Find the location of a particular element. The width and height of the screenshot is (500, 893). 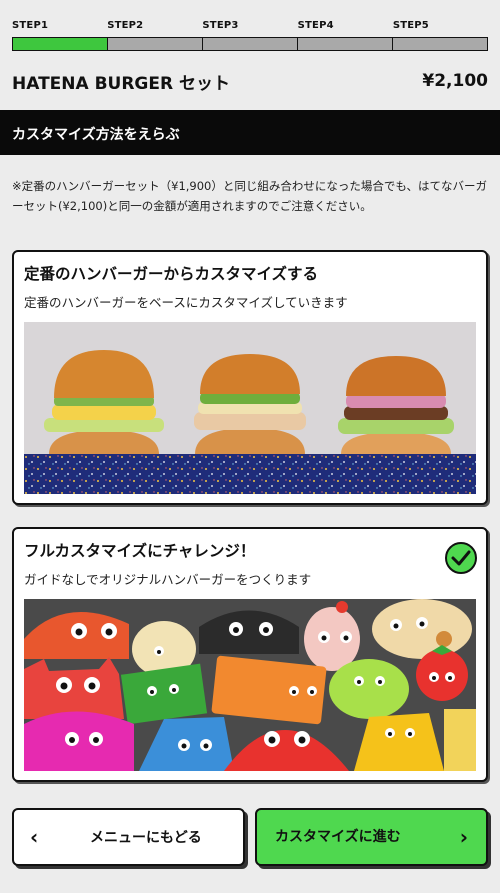

option-description: ガイドなしでオリジナルハンバーガーをつくります is located at coordinates (168, 579).